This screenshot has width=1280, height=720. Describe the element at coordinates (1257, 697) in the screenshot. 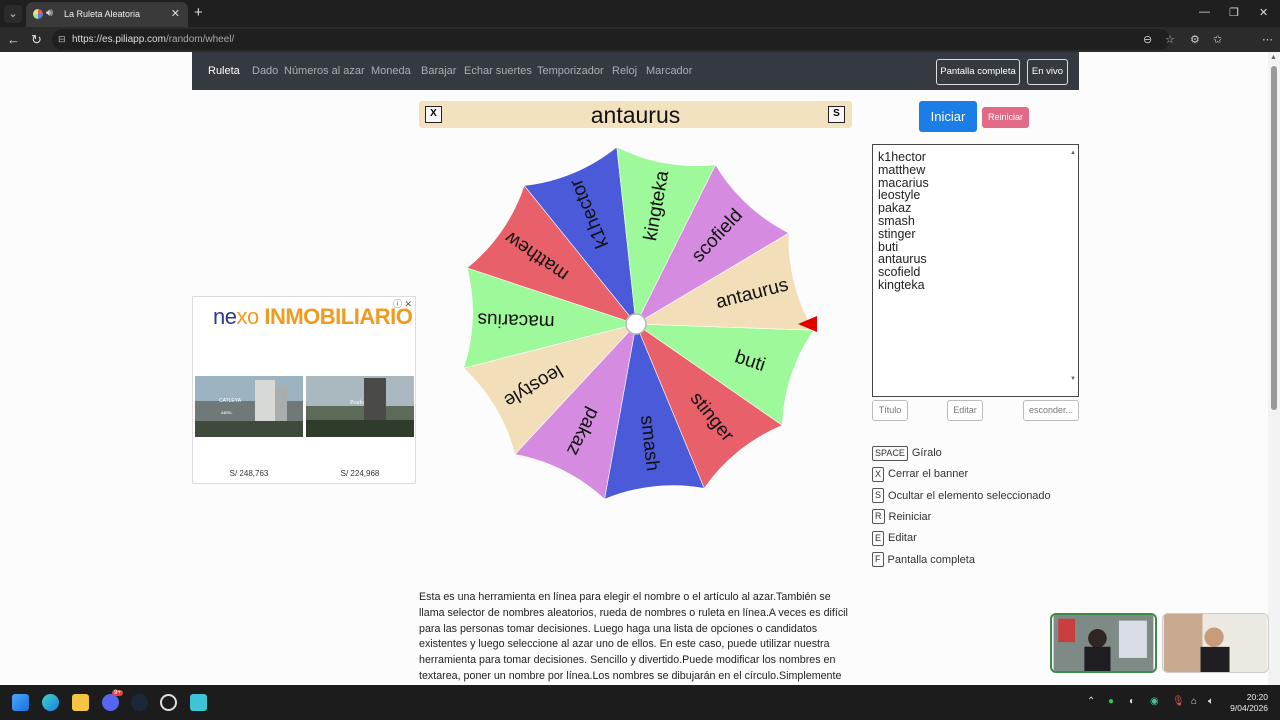

I see `clock-time: 20:20` at that location.